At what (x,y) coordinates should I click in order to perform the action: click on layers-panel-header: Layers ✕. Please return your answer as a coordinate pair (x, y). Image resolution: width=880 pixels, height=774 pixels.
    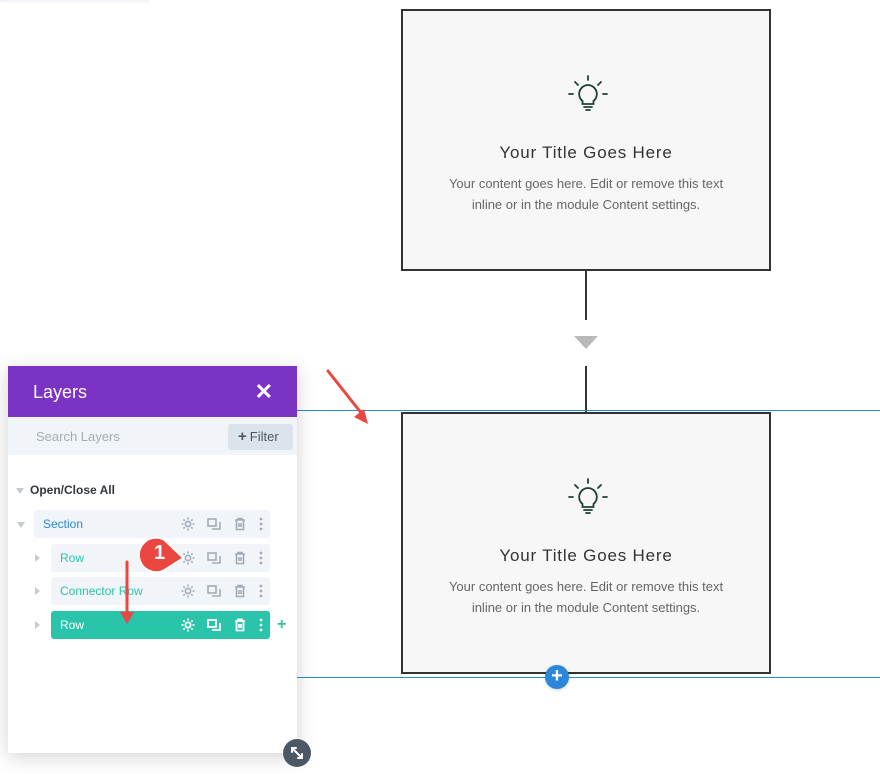
    Looking at the image, I should click on (152, 391).